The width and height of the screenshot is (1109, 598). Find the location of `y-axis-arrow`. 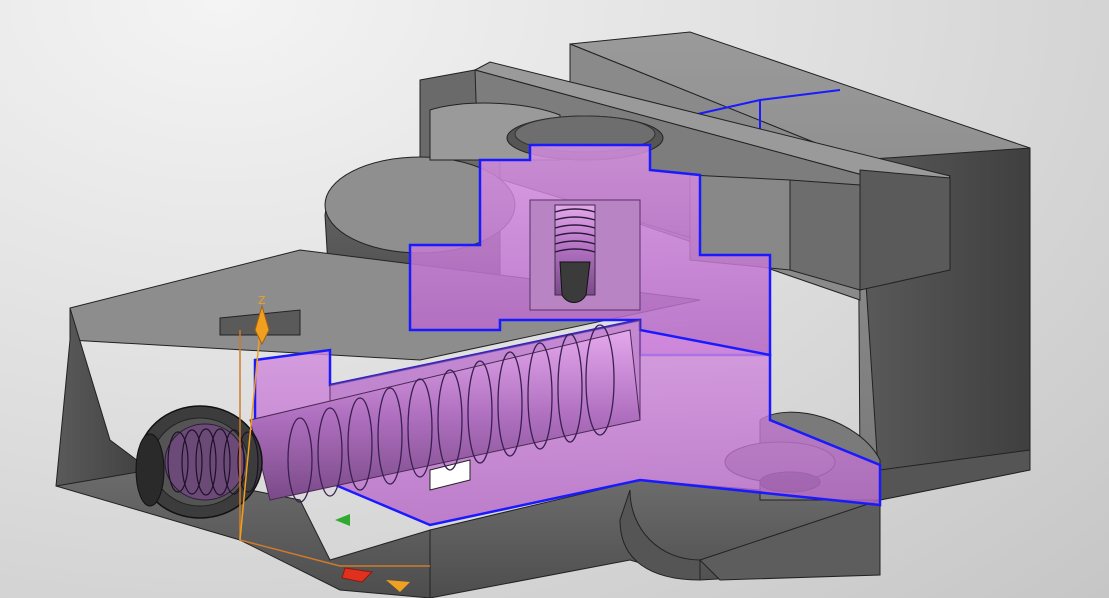

y-axis-arrow is located at coordinates (342, 520).